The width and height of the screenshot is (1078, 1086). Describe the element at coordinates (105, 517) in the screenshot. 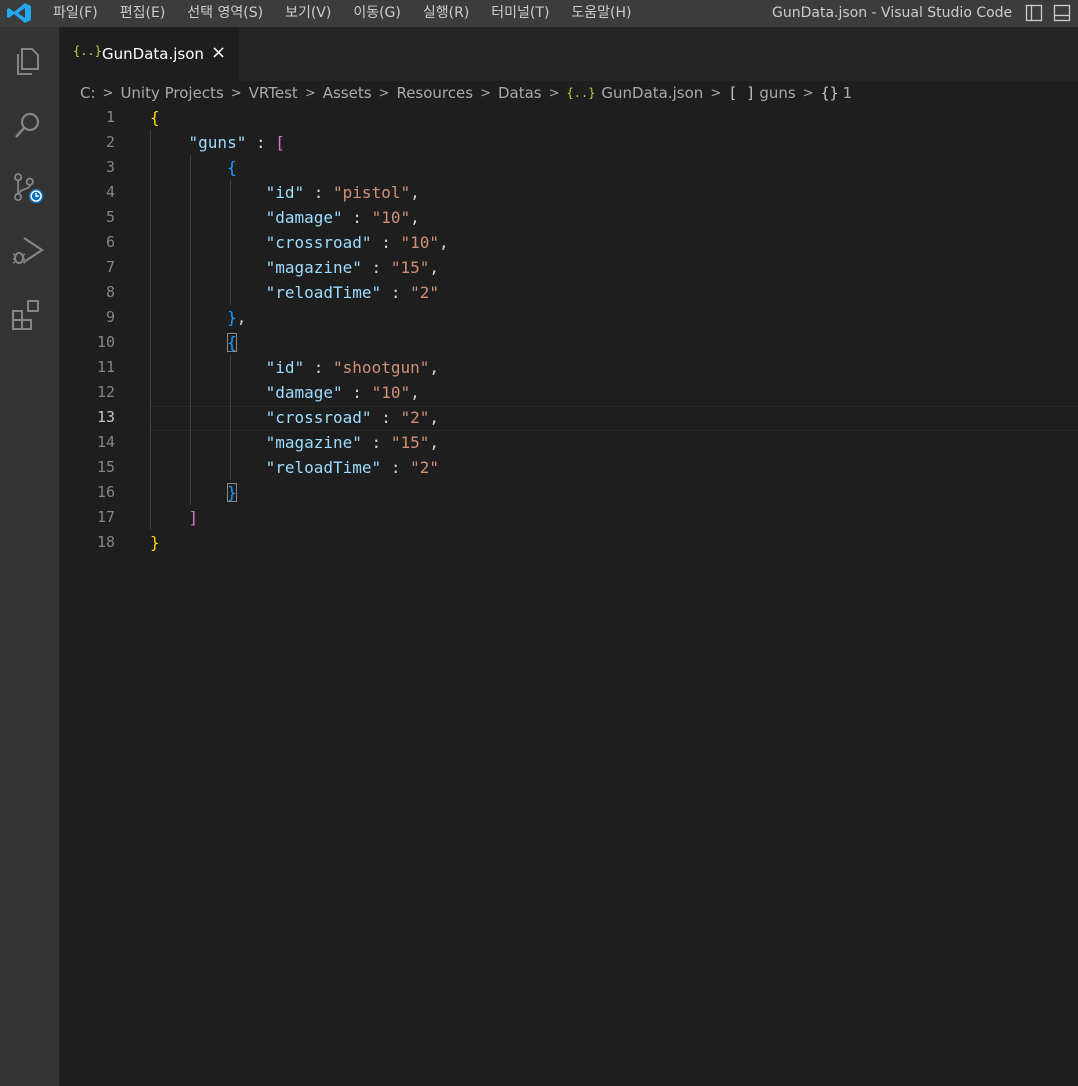

I see `line-number: 17` at that location.